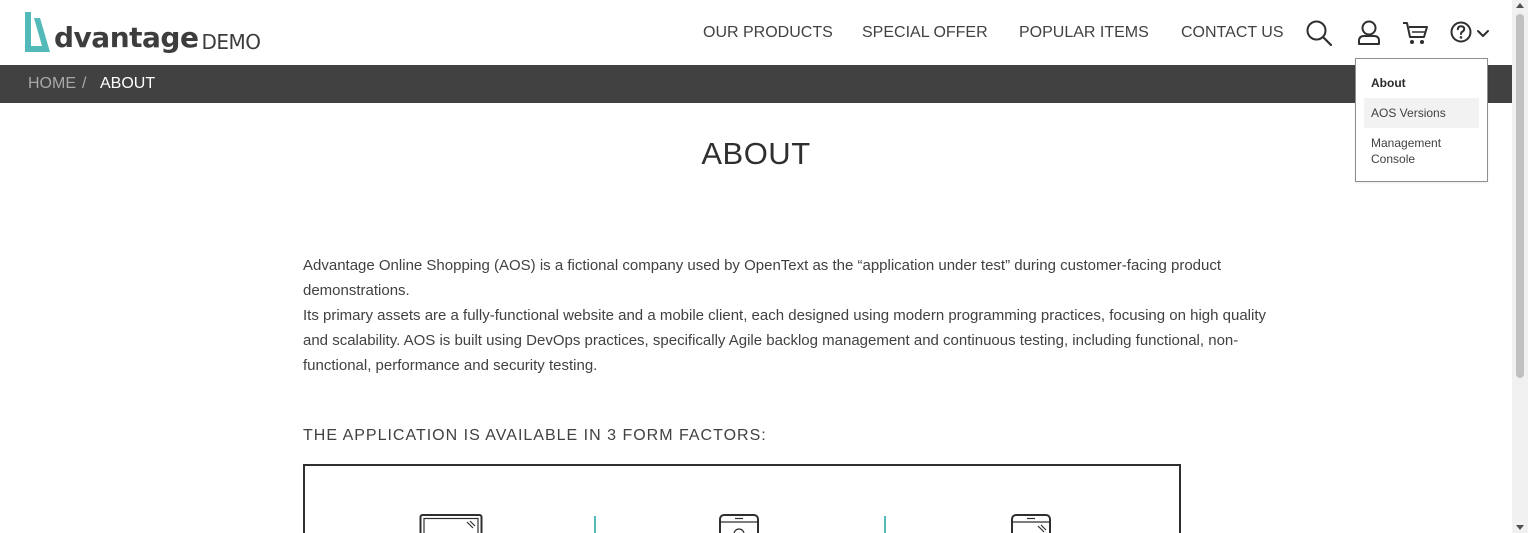  What do you see at coordinates (1483, 35) in the screenshot?
I see `chevron-down-icon` at bounding box center [1483, 35].